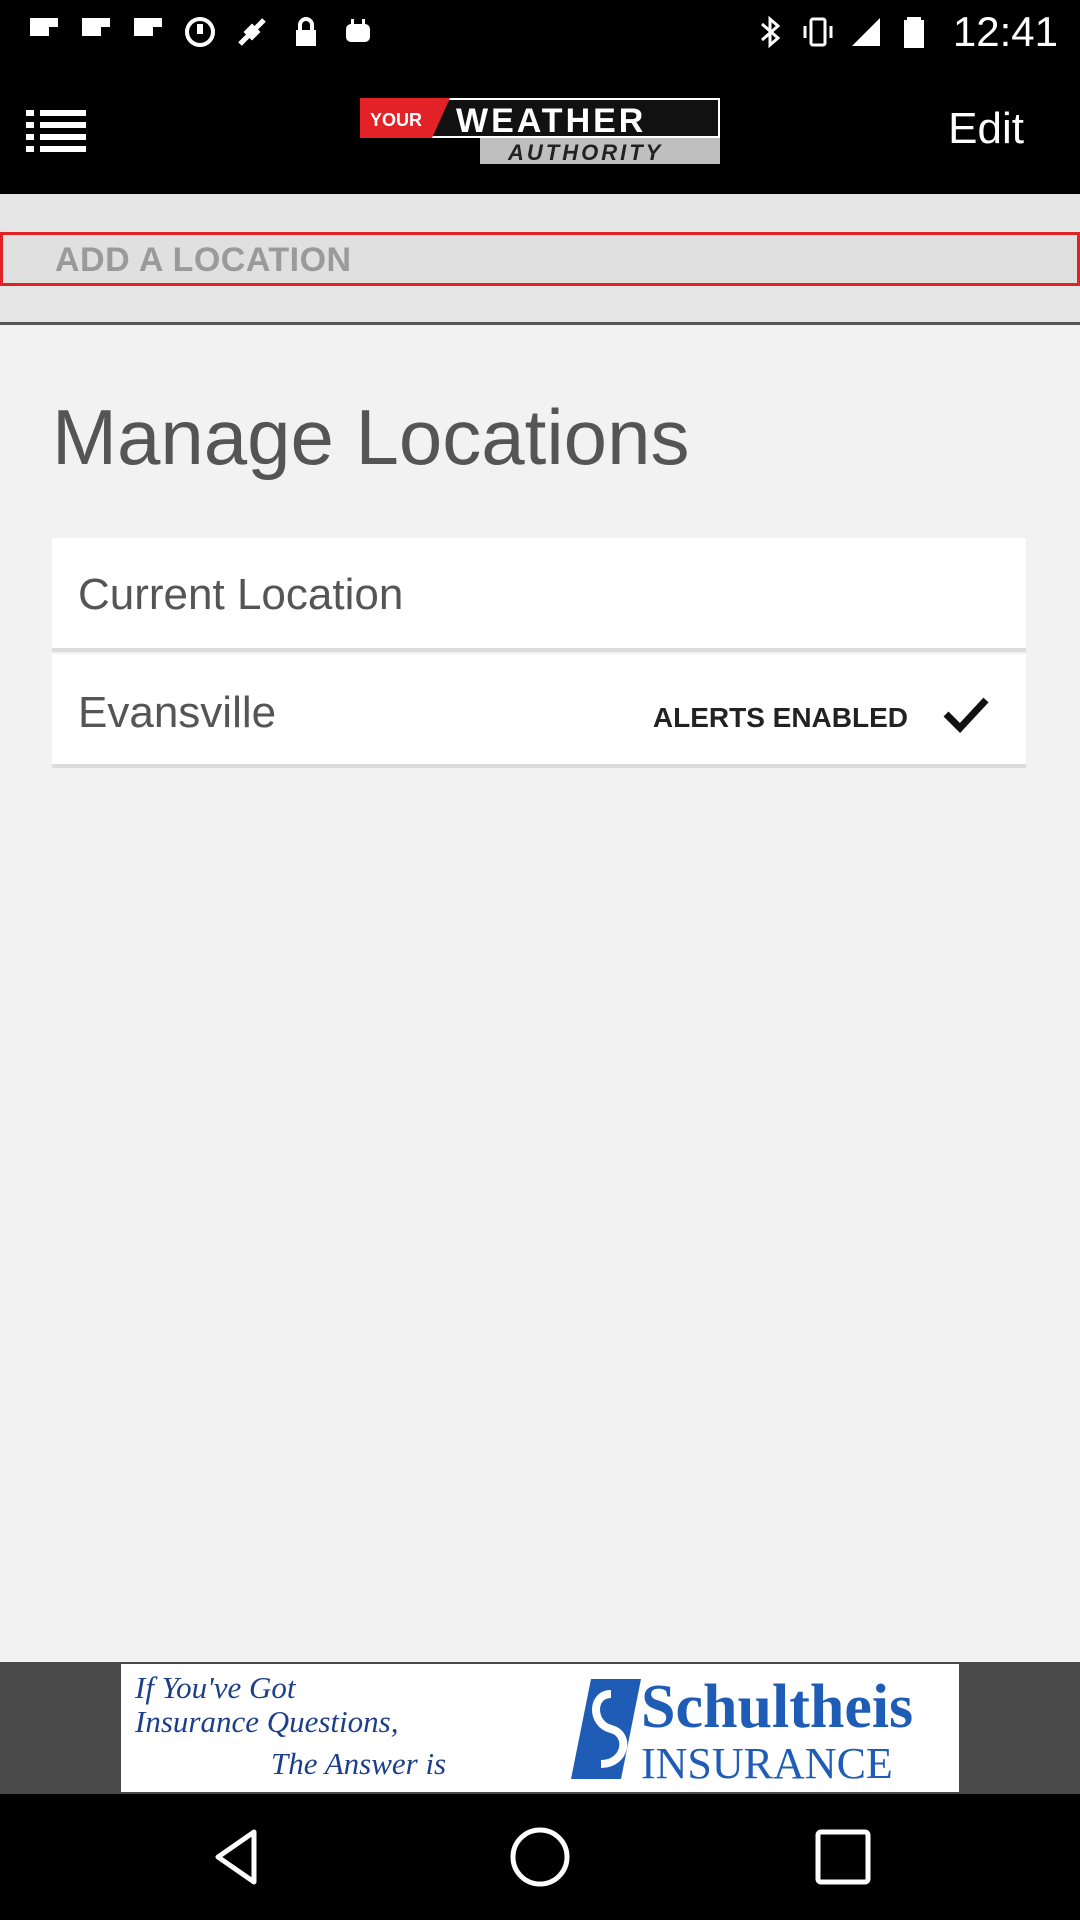  I want to click on add-location-field: ADD A LOCATION, so click(540, 259).